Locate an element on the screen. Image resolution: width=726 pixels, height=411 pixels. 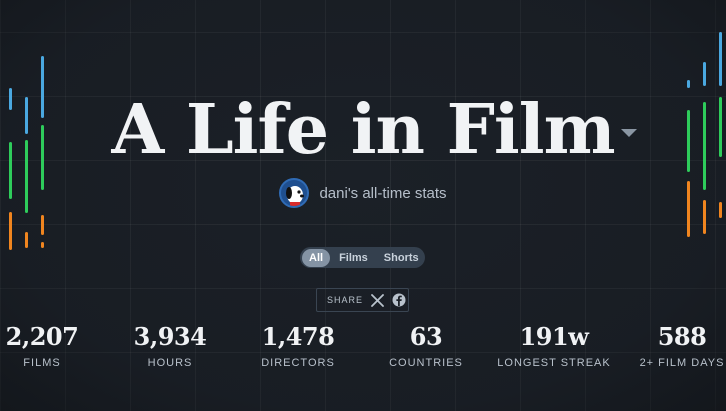
stat-label: FILMS is located at coordinates (42, 363).